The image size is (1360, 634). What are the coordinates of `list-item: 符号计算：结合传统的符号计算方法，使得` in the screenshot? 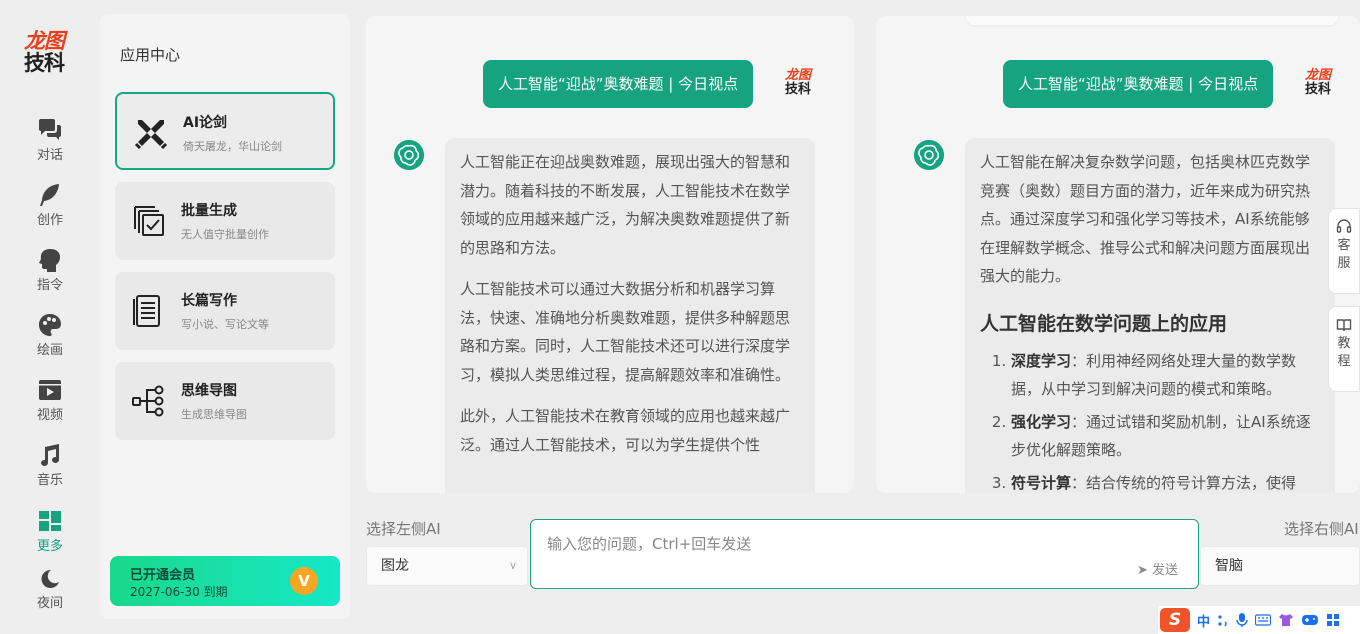 It's located at (1165, 481).